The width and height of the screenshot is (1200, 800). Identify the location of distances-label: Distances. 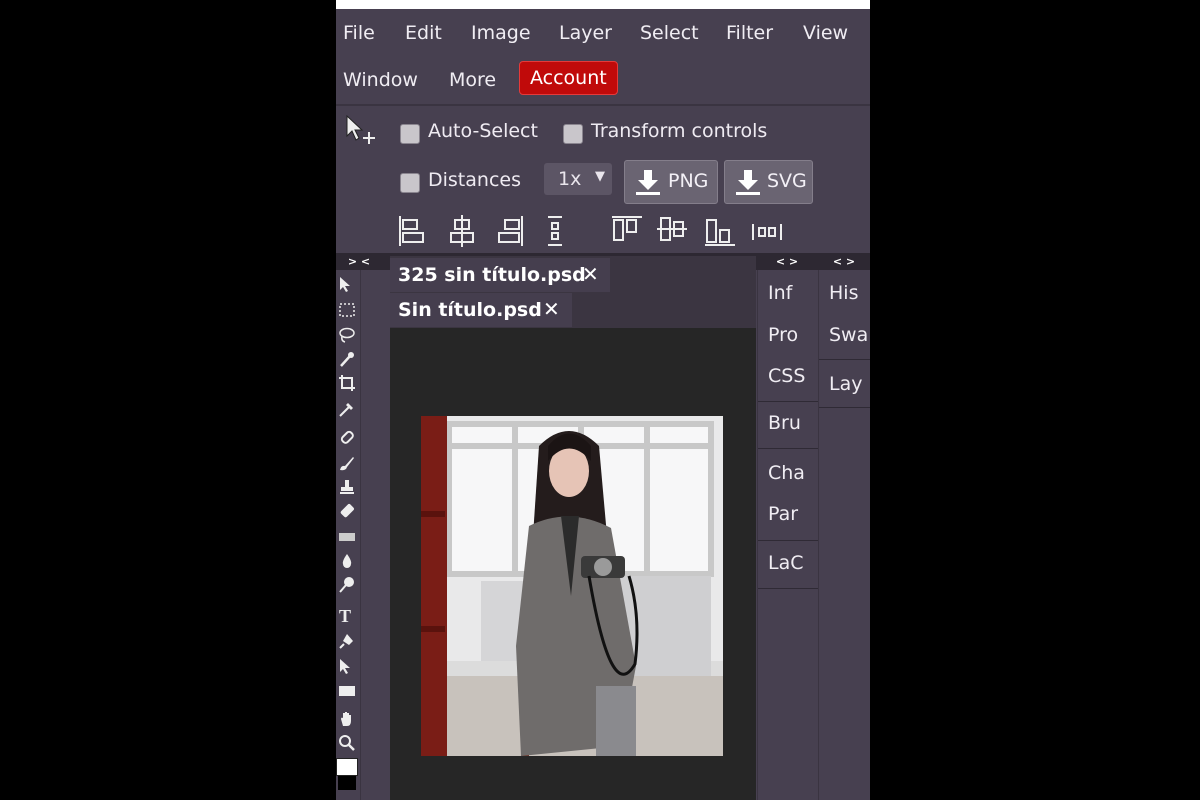
(474, 180).